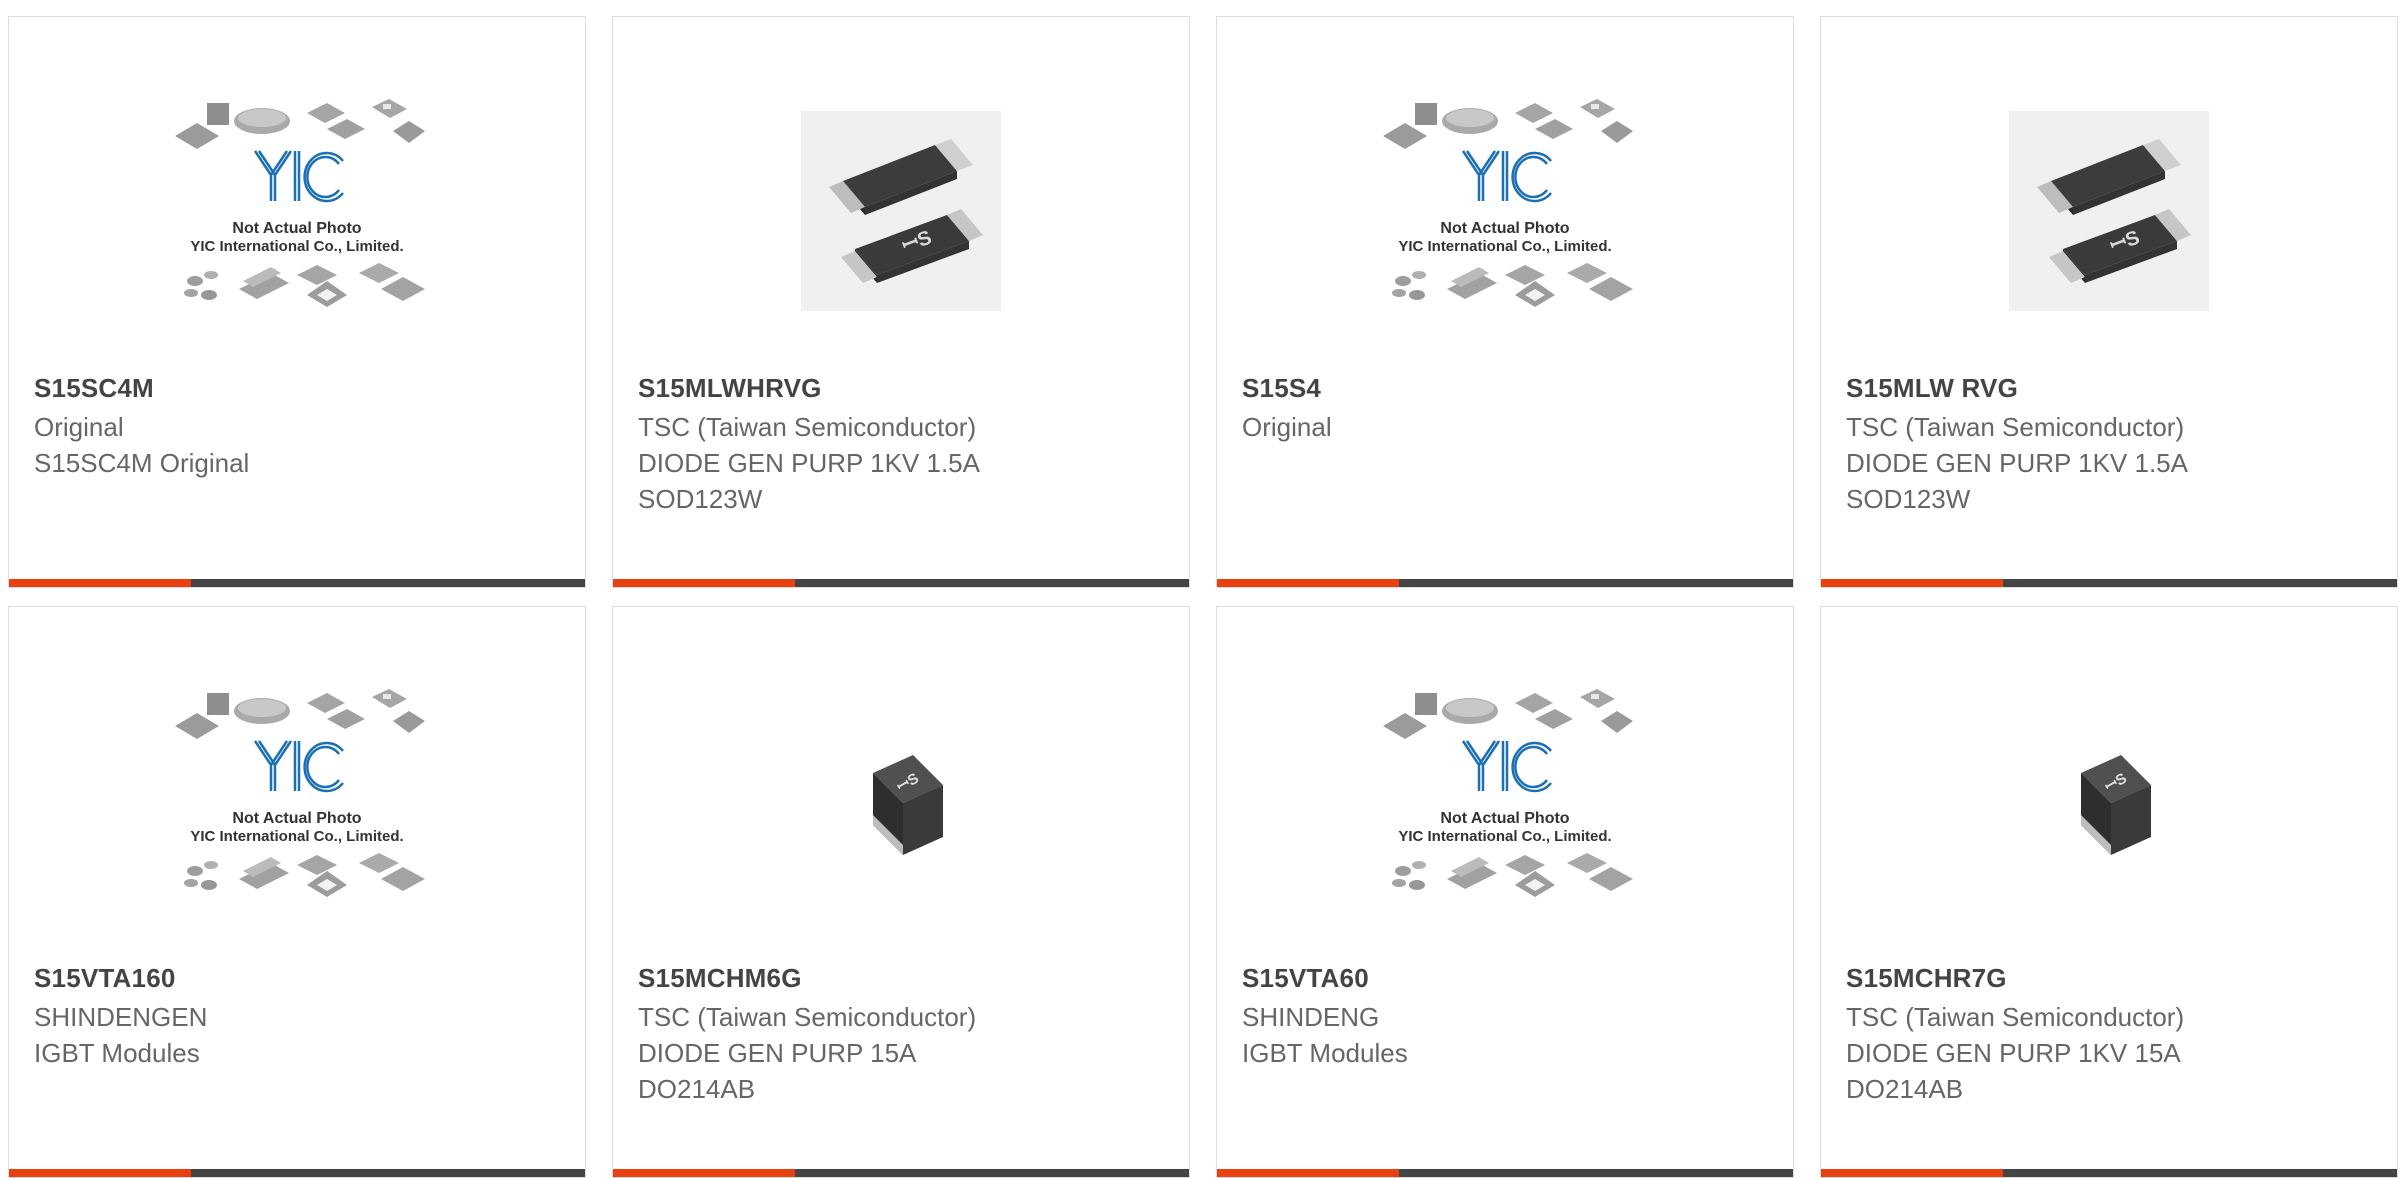 This screenshot has width=2400, height=1178. I want to click on product-part-number: S15MLWHRVG, so click(730, 388).